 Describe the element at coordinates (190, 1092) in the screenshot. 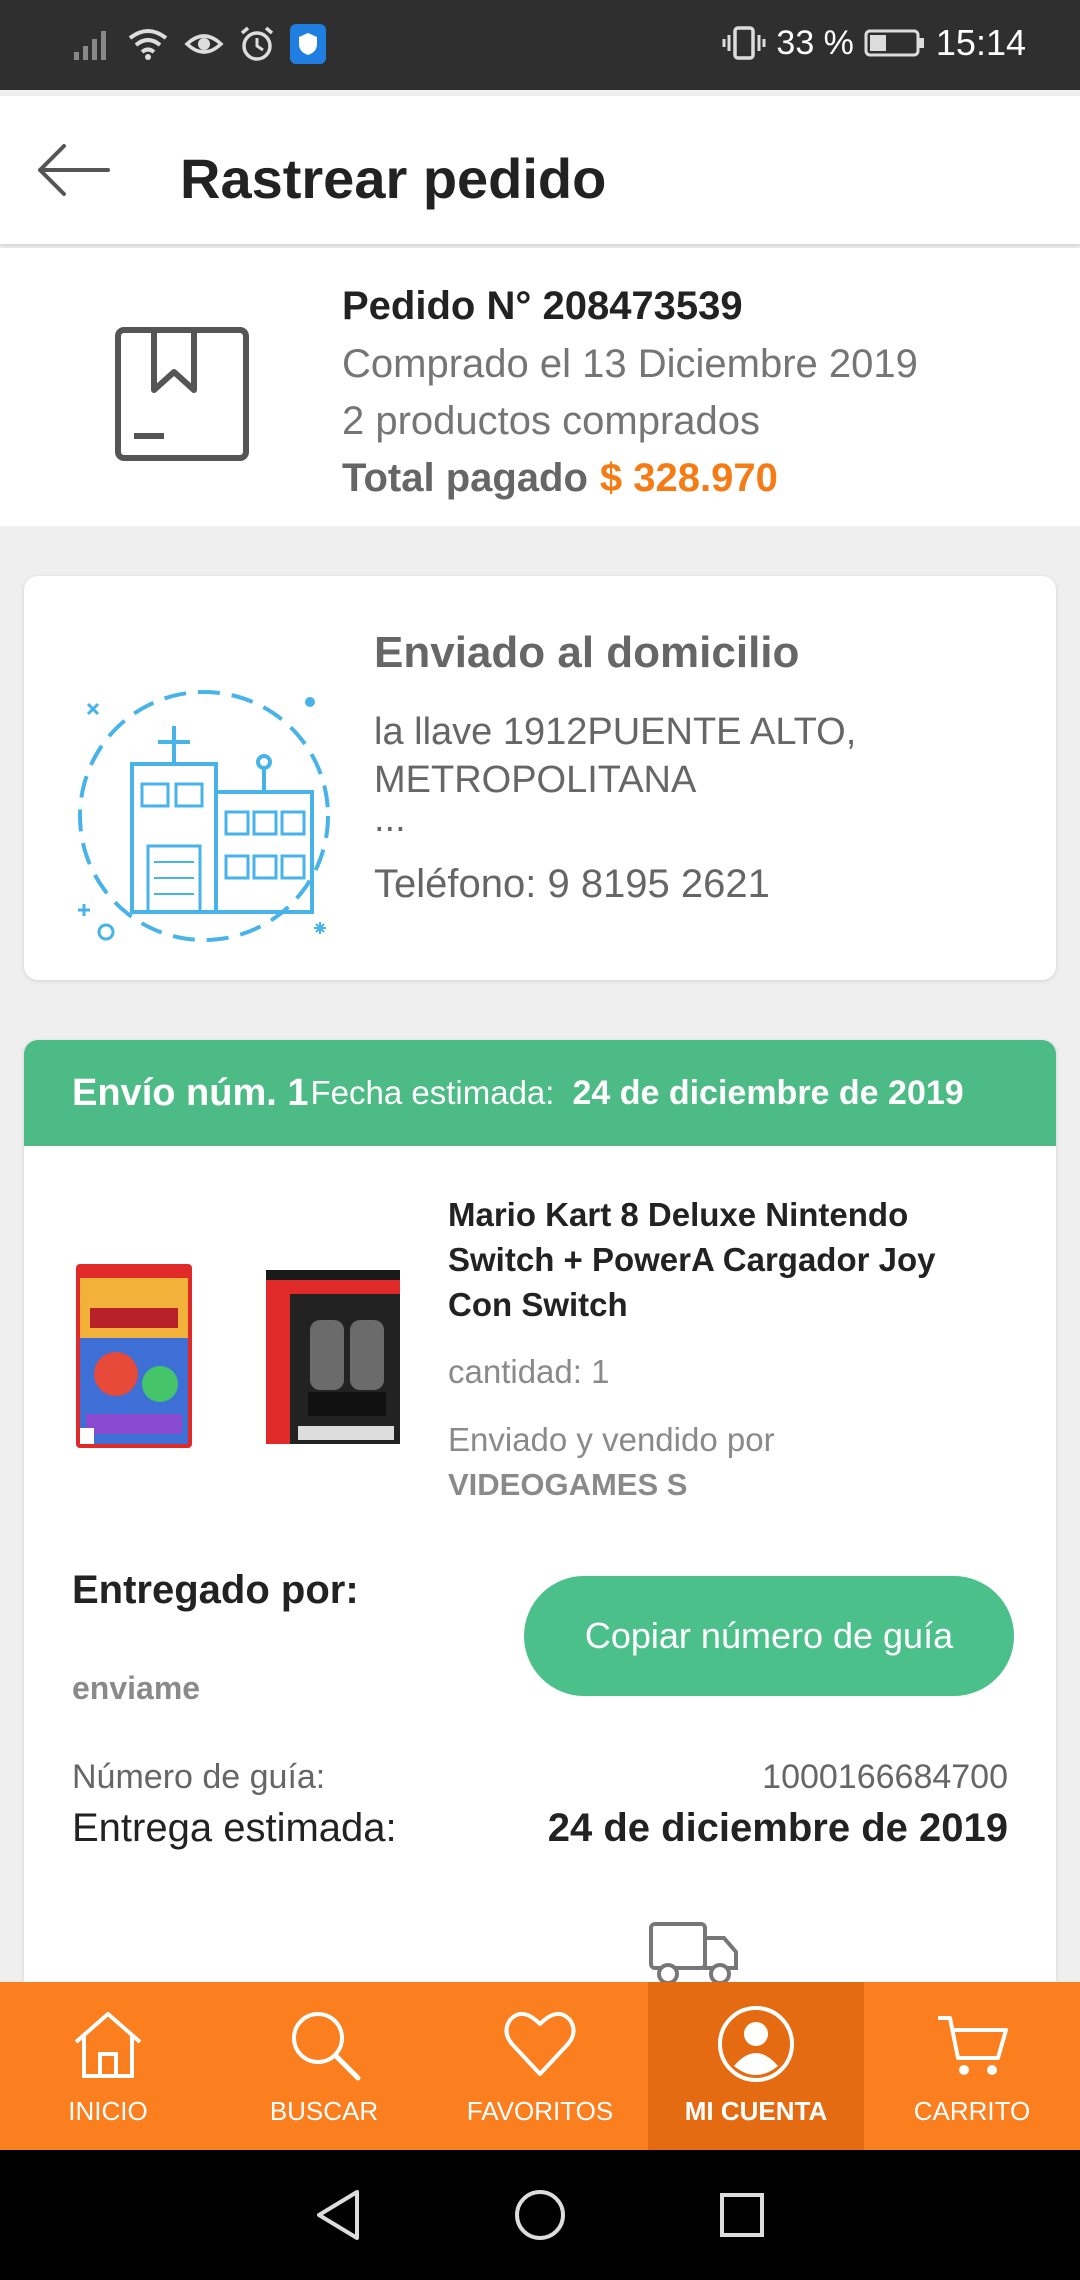

I see `shipment-number: Envío núm. 1` at that location.